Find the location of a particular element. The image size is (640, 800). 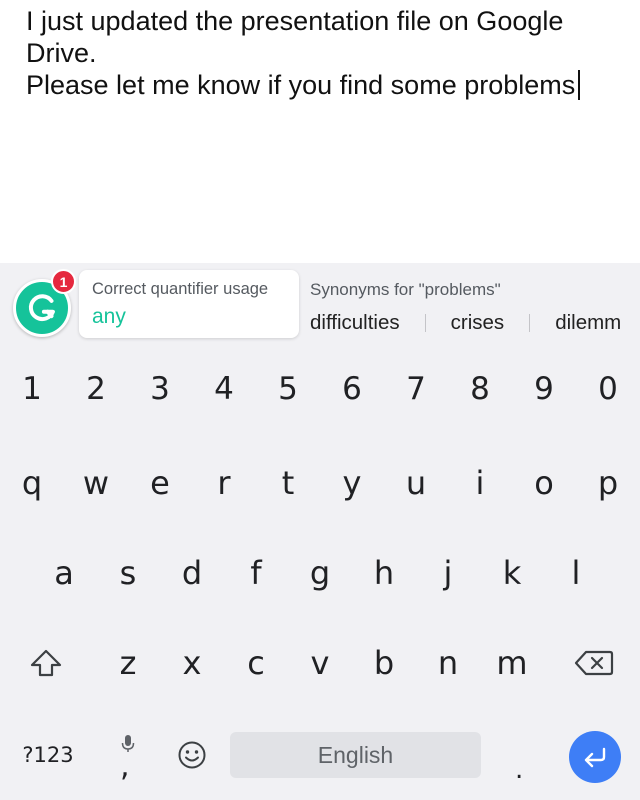

key-e: e is located at coordinates (160, 483).